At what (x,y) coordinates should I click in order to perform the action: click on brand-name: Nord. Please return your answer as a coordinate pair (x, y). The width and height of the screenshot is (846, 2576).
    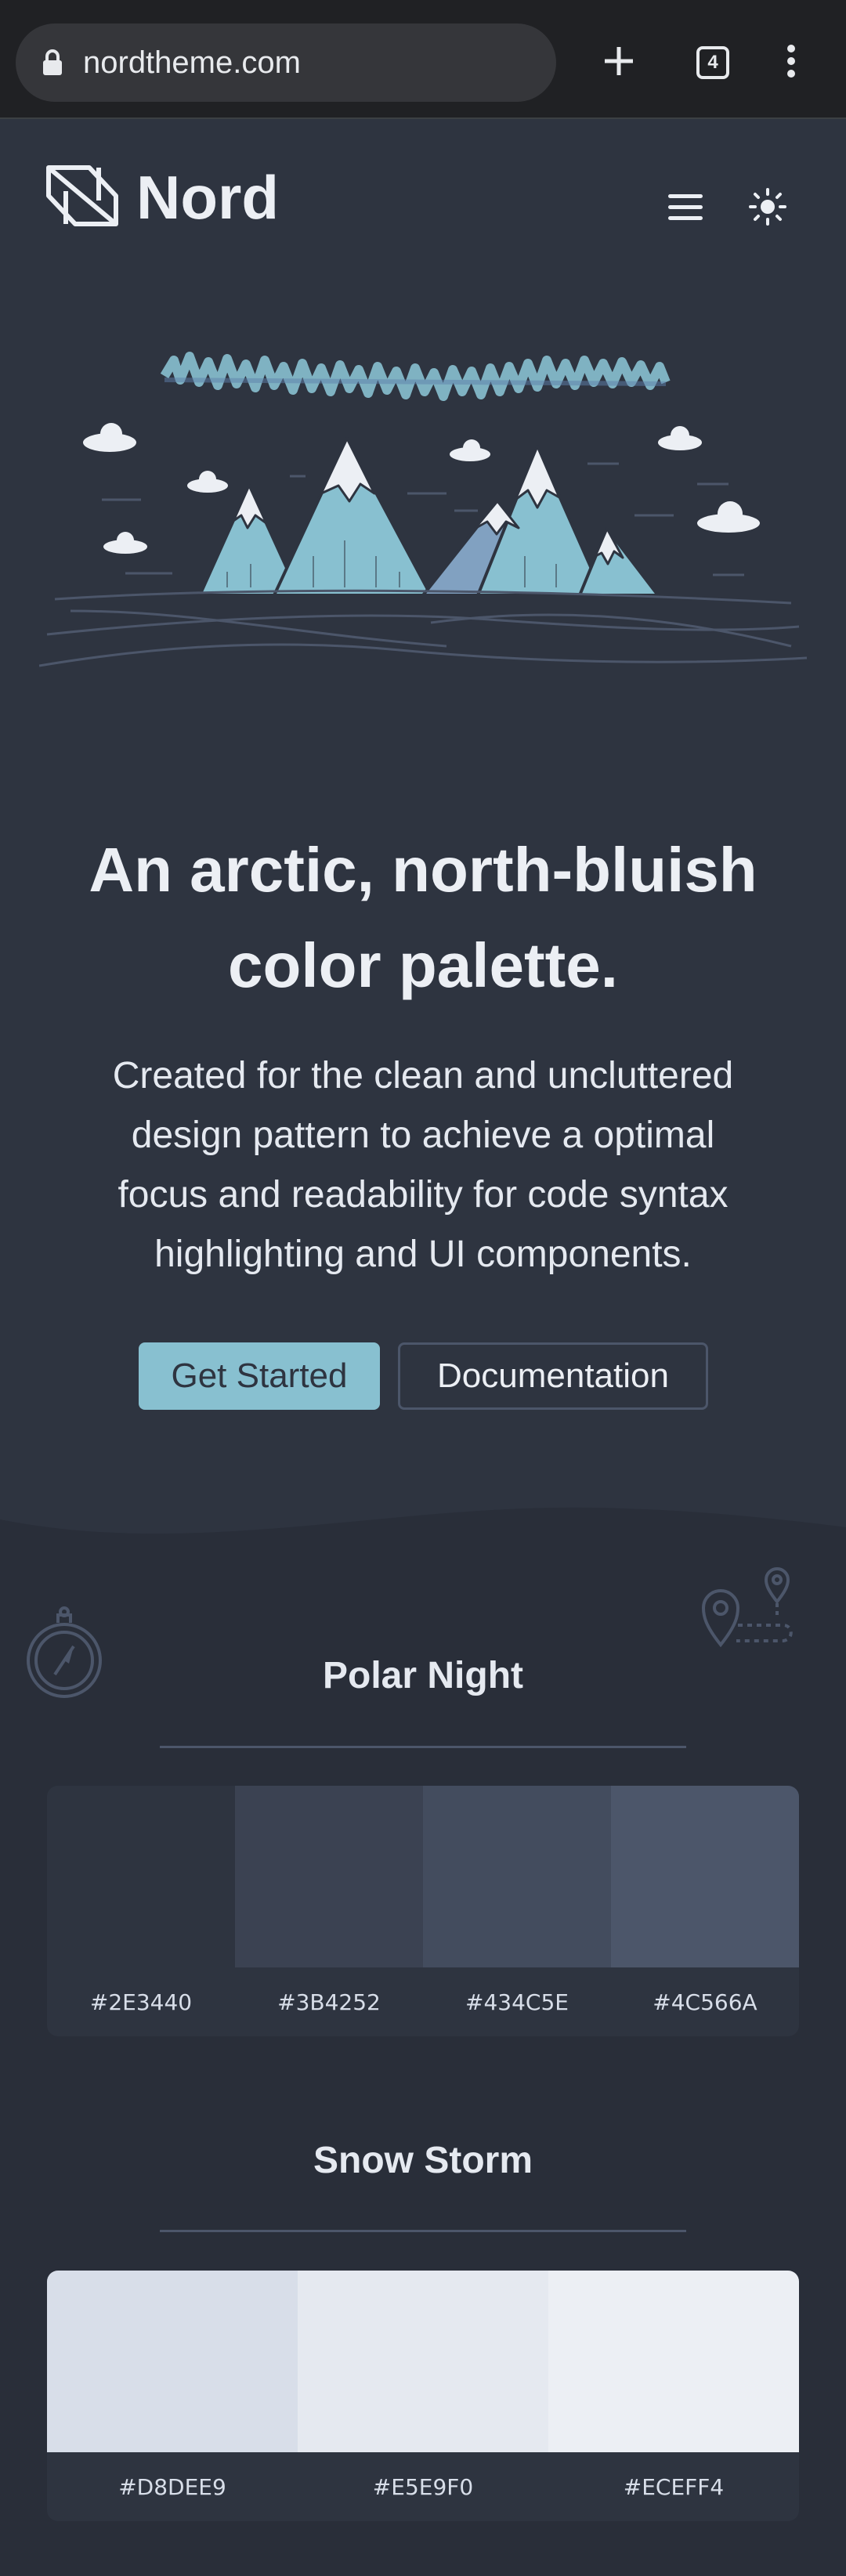
    Looking at the image, I should click on (207, 197).